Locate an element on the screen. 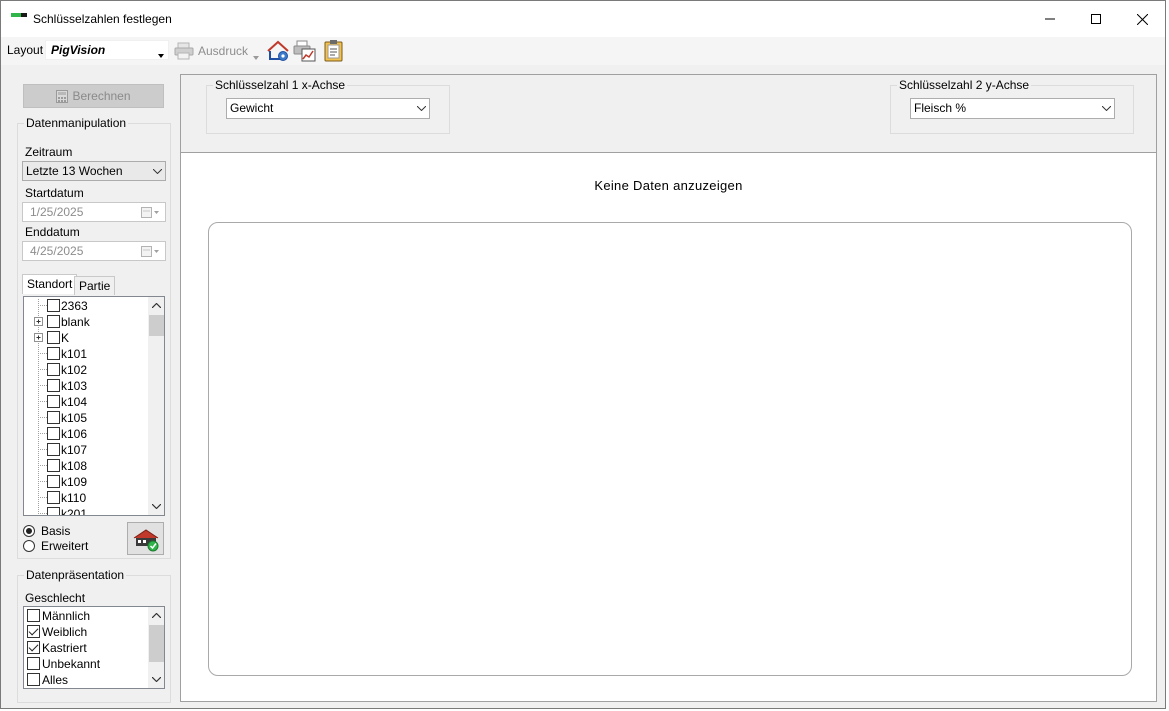 This screenshot has width=1169, height=711. start-date-label: Startdatum is located at coordinates (54, 193).